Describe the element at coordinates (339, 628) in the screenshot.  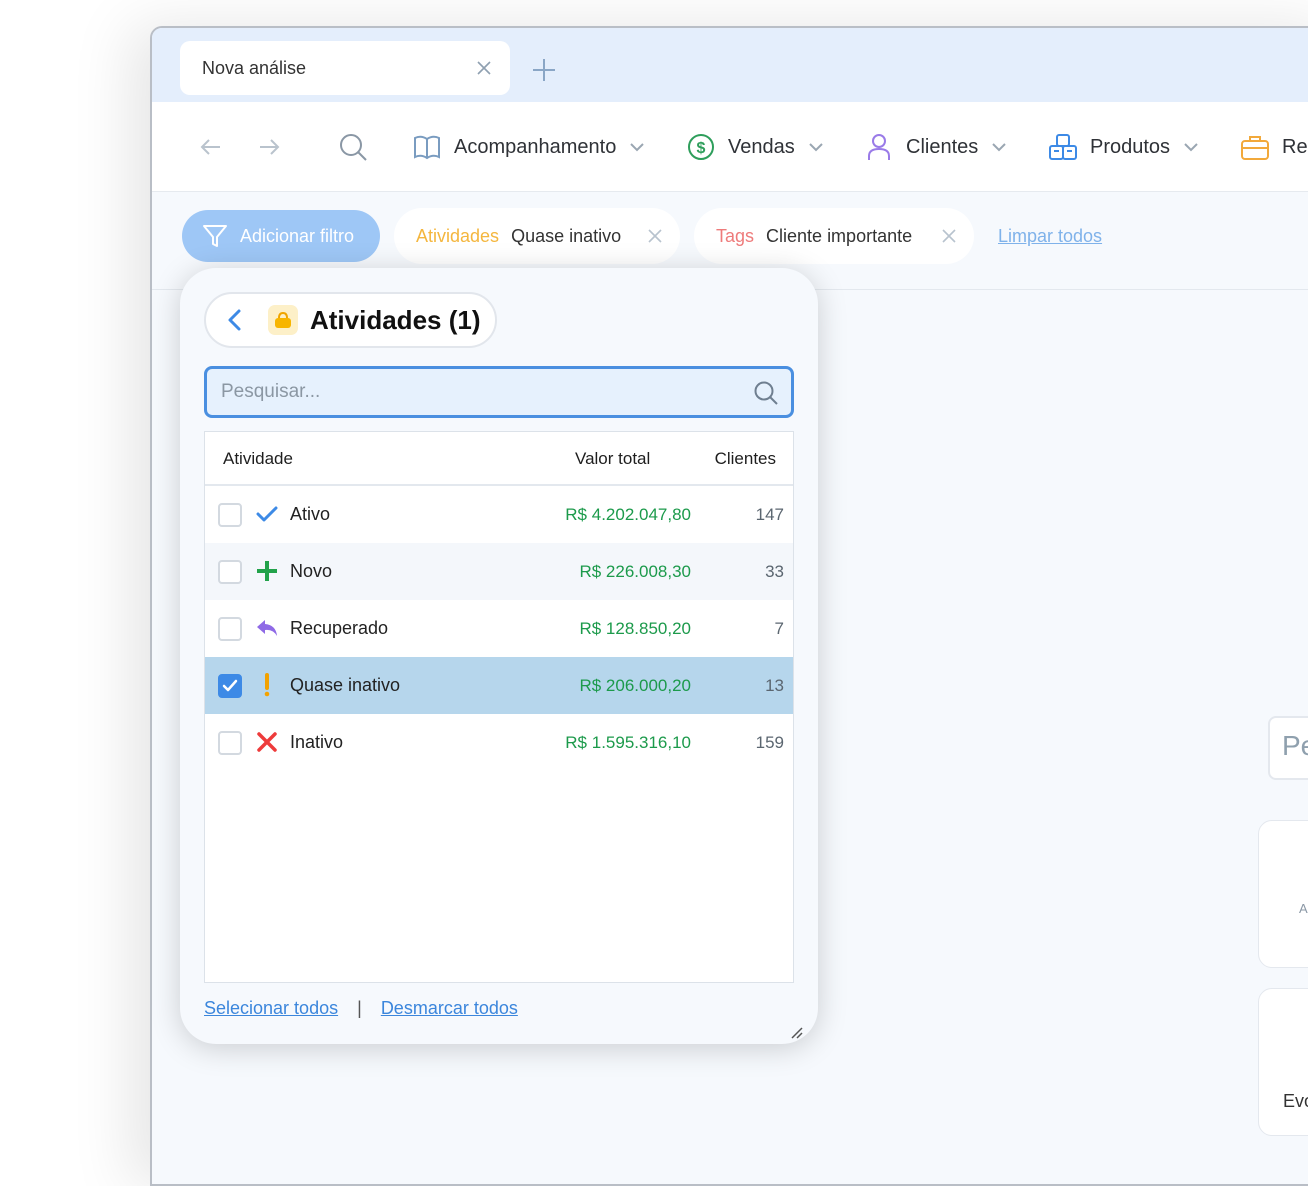
I see `row-name: Recuperado` at that location.